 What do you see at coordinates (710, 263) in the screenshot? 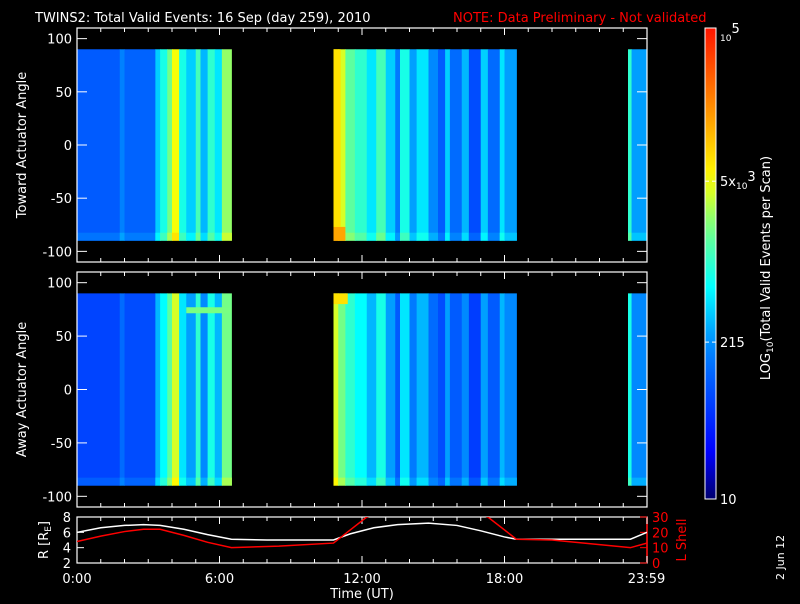
I see `colorbar-scale` at bounding box center [710, 263].